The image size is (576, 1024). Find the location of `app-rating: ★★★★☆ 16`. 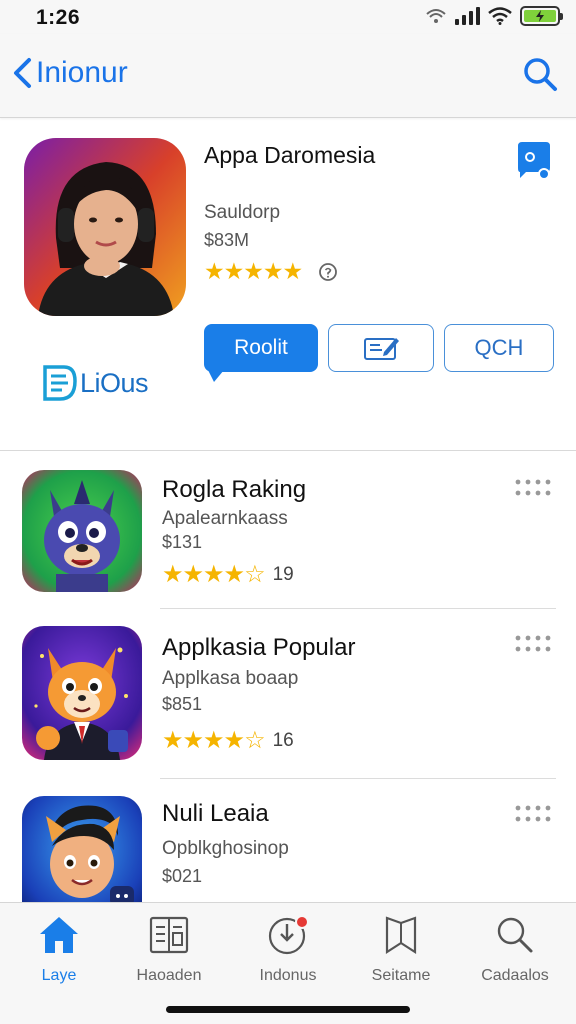

app-rating: ★★★★☆ 16 is located at coordinates (228, 740).